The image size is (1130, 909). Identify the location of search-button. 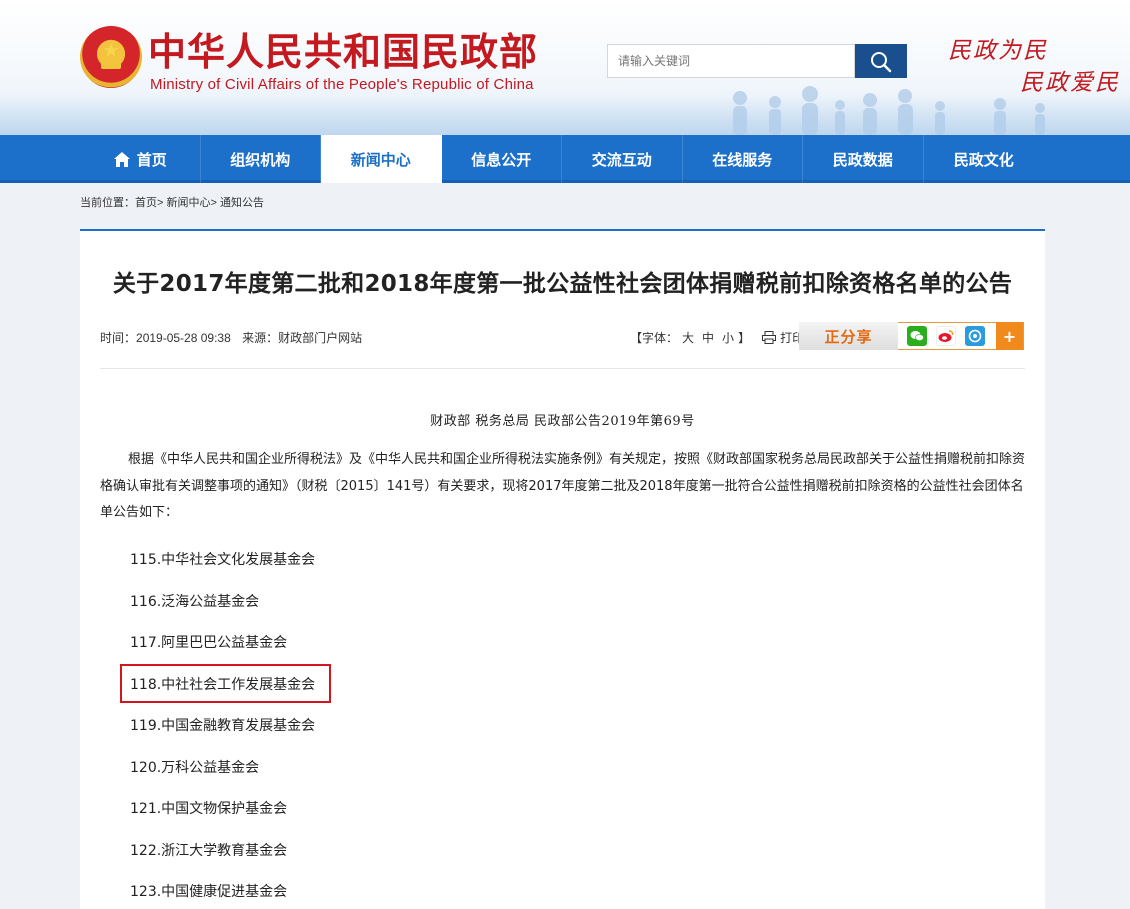
(881, 61).